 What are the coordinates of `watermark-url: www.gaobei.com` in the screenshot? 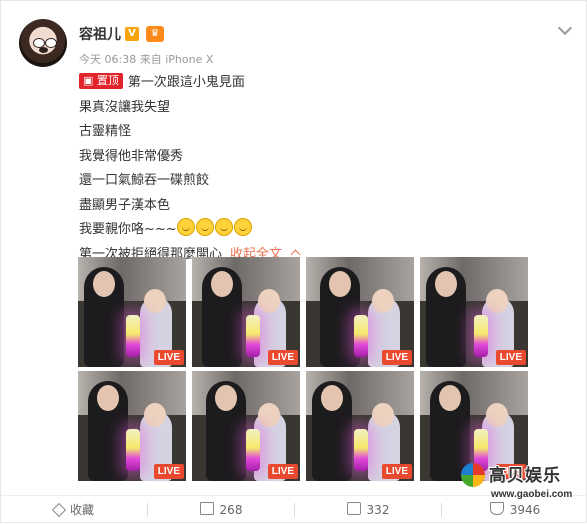 It's located at (532, 494).